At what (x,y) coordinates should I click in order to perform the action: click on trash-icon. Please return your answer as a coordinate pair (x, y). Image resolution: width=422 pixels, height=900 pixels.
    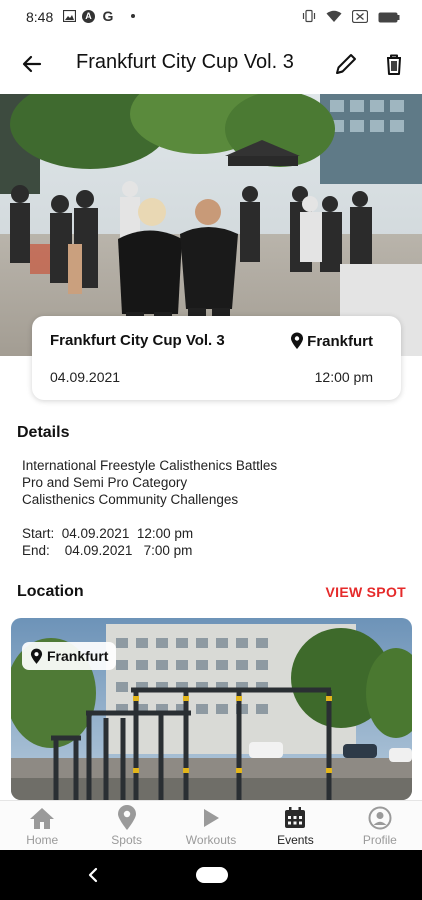
    Looking at the image, I should click on (394, 64).